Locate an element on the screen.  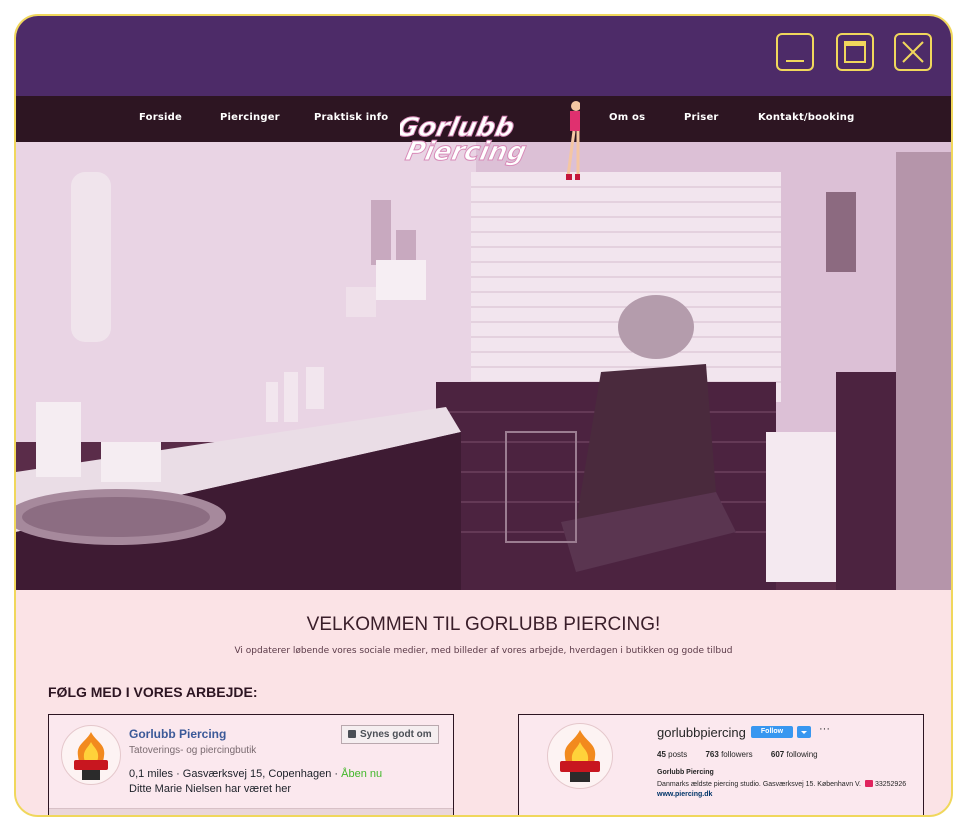
logo-text-bottom: Piercing is located at coordinates (466, 152).